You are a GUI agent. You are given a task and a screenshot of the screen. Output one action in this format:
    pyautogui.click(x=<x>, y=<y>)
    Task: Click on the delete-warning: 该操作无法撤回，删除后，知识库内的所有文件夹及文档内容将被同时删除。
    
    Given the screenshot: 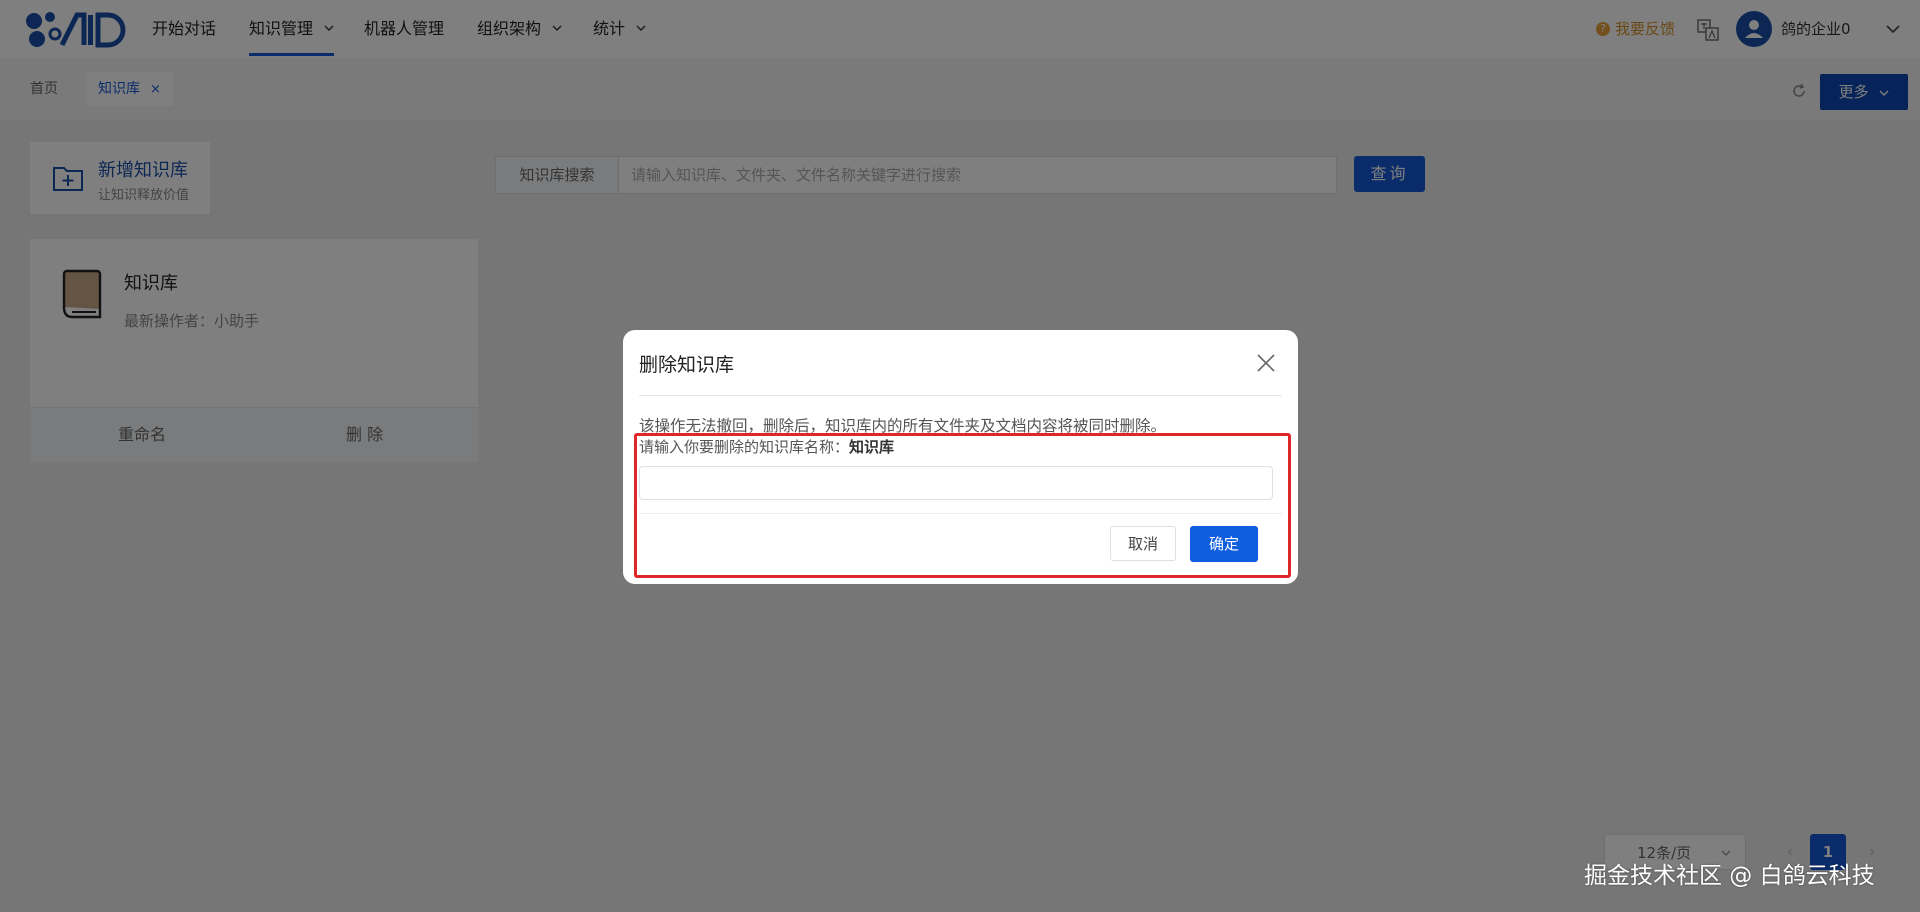 What is the action you would take?
    pyautogui.click(x=903, y=426)
    